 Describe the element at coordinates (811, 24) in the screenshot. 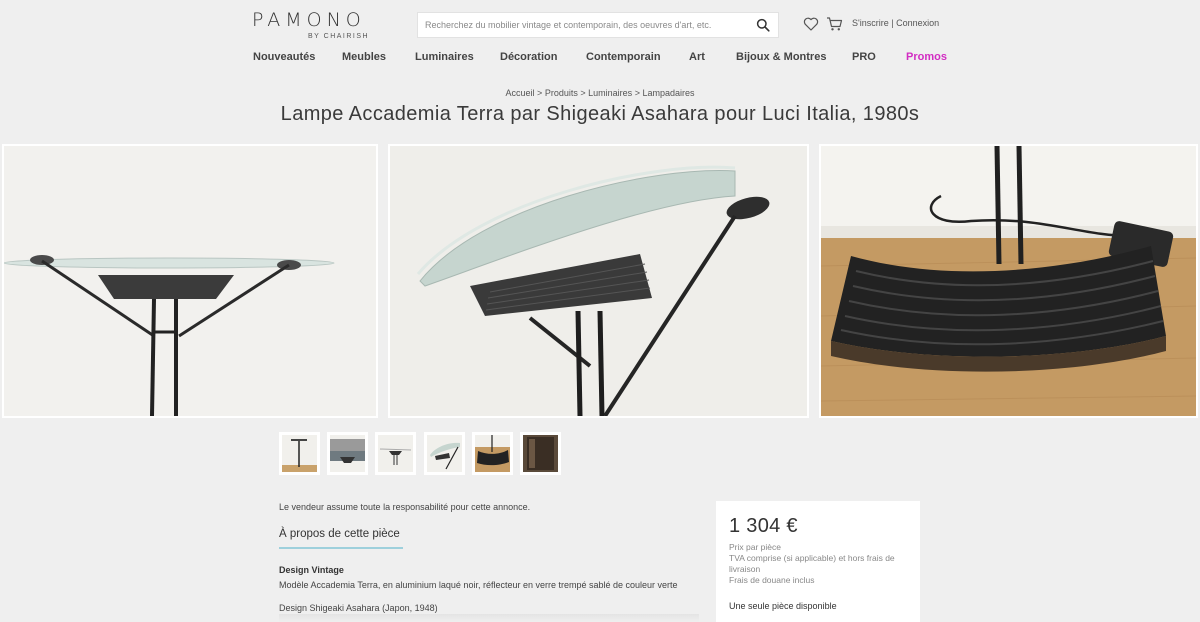

I see `heart-icon` at that location.